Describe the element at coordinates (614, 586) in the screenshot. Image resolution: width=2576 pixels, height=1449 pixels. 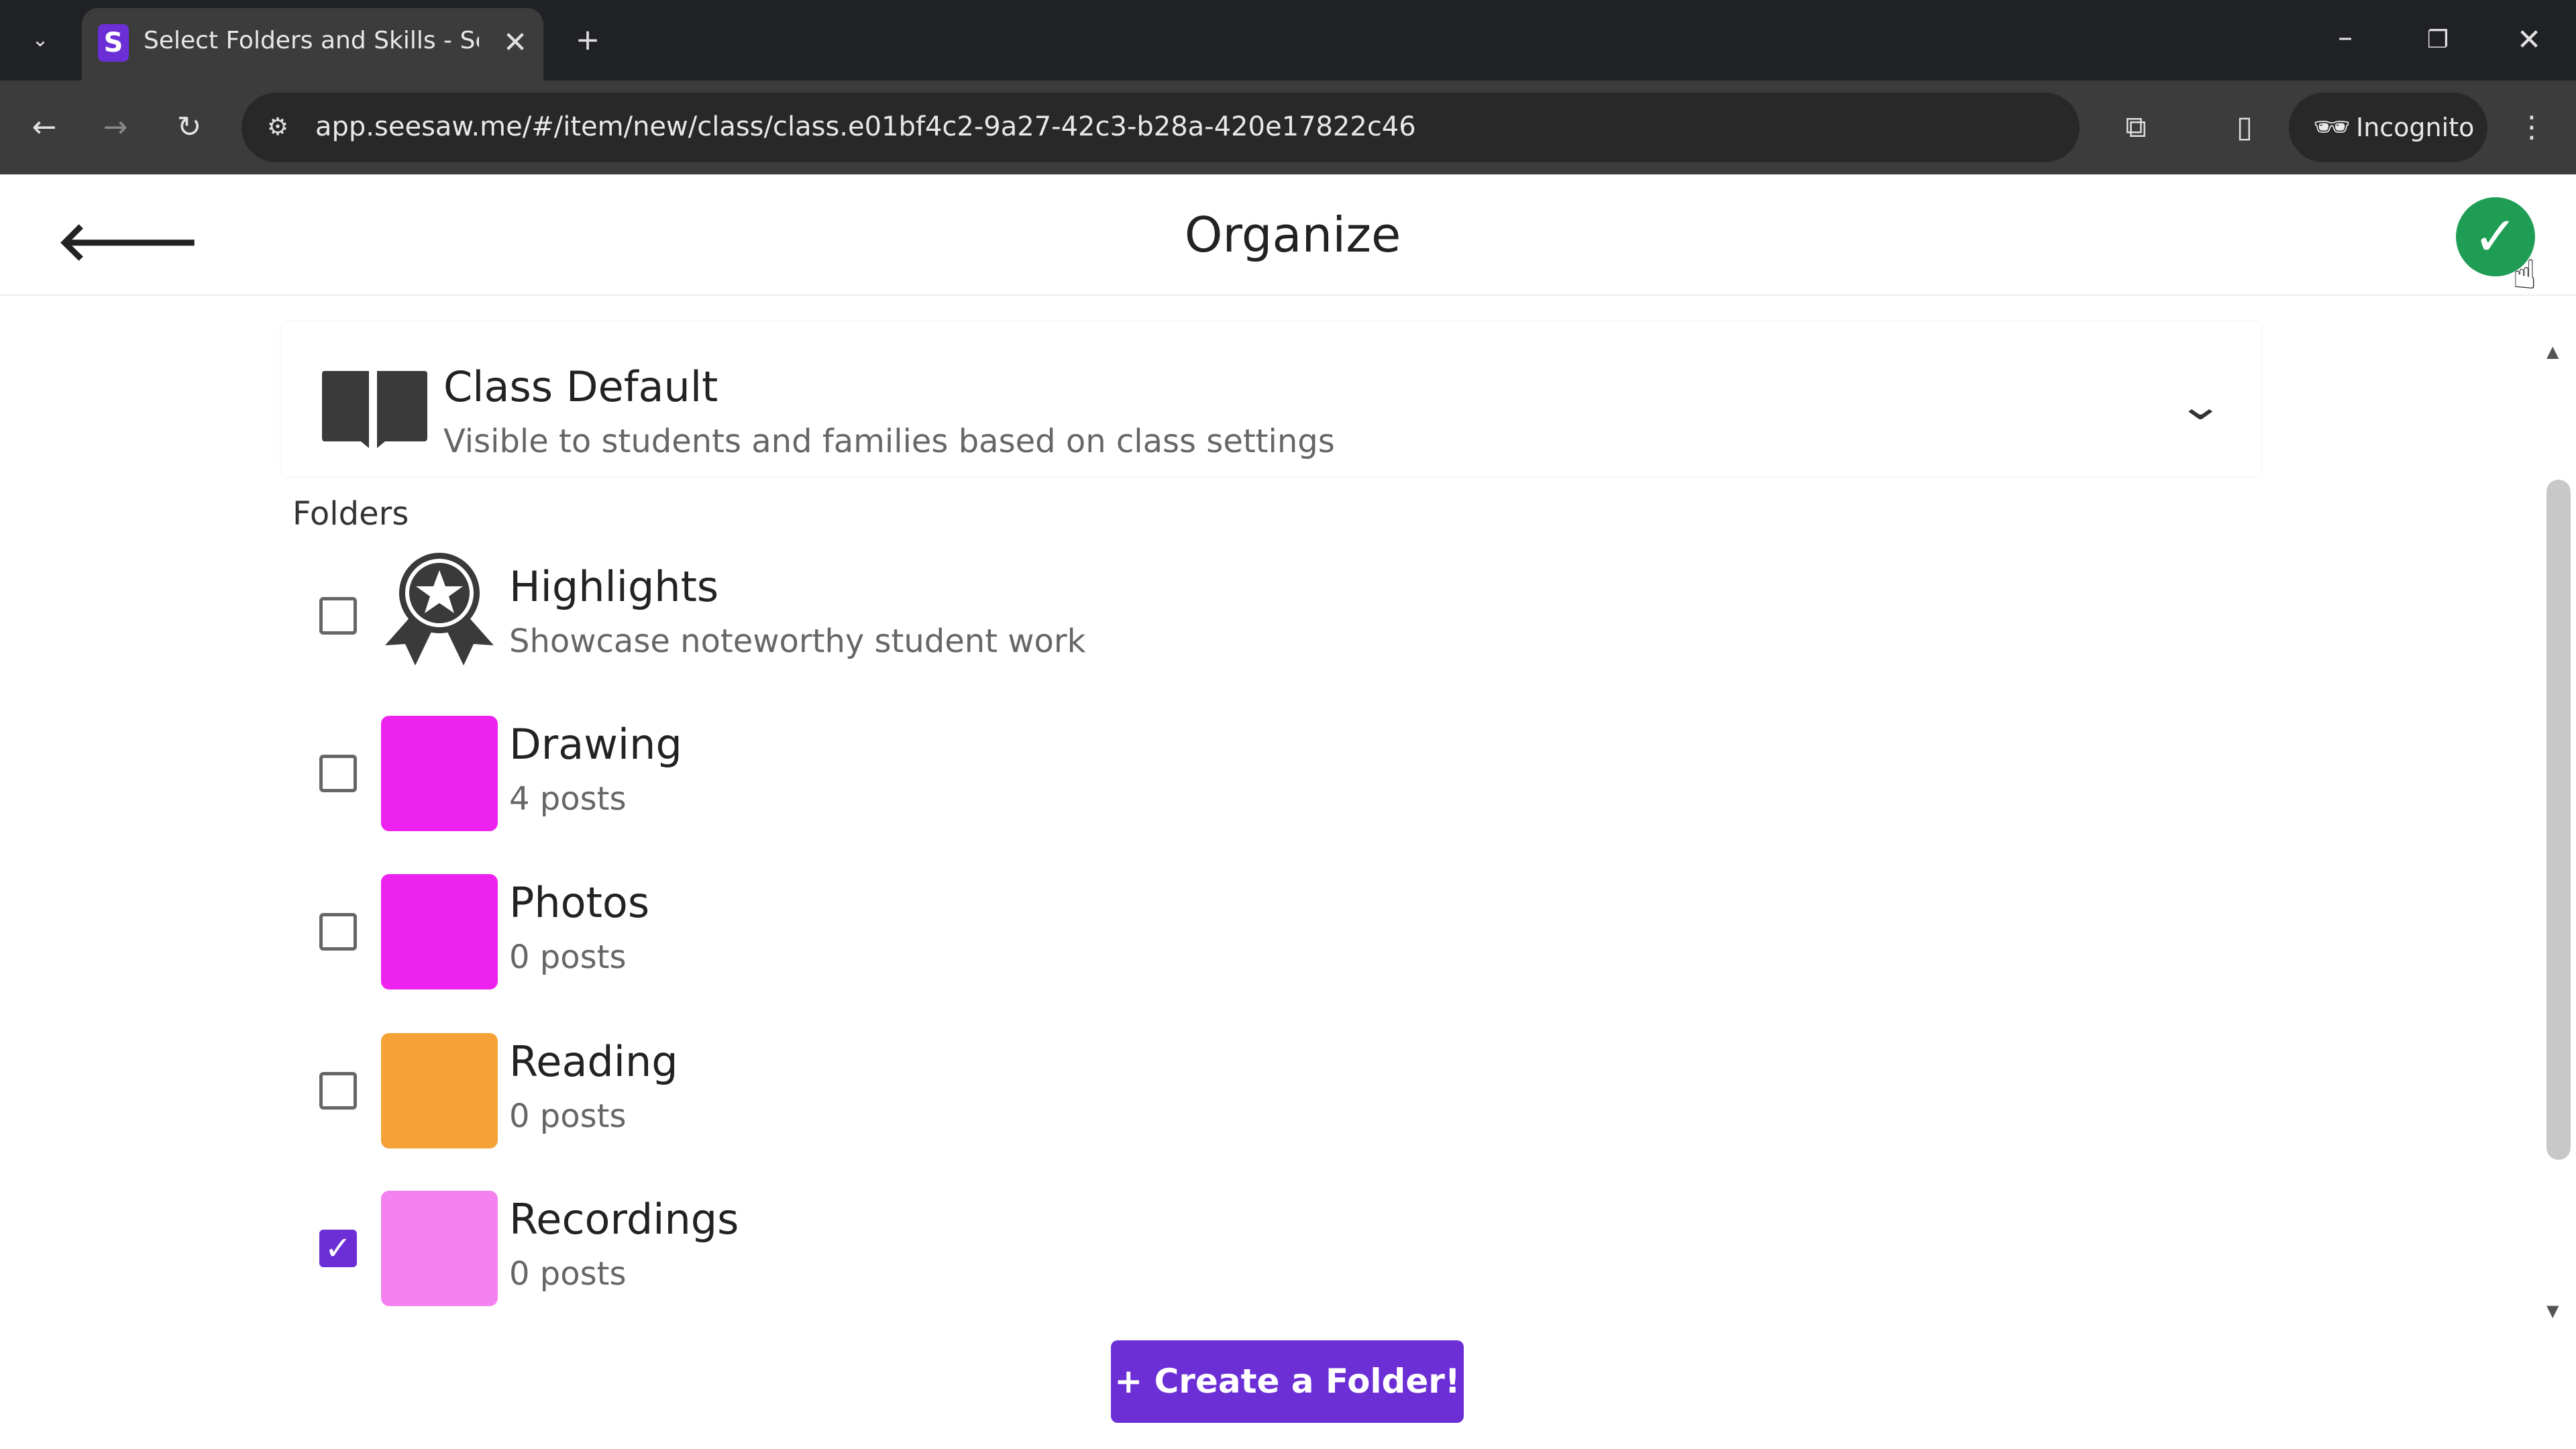
I see `folder-name: Highlights` at that location.